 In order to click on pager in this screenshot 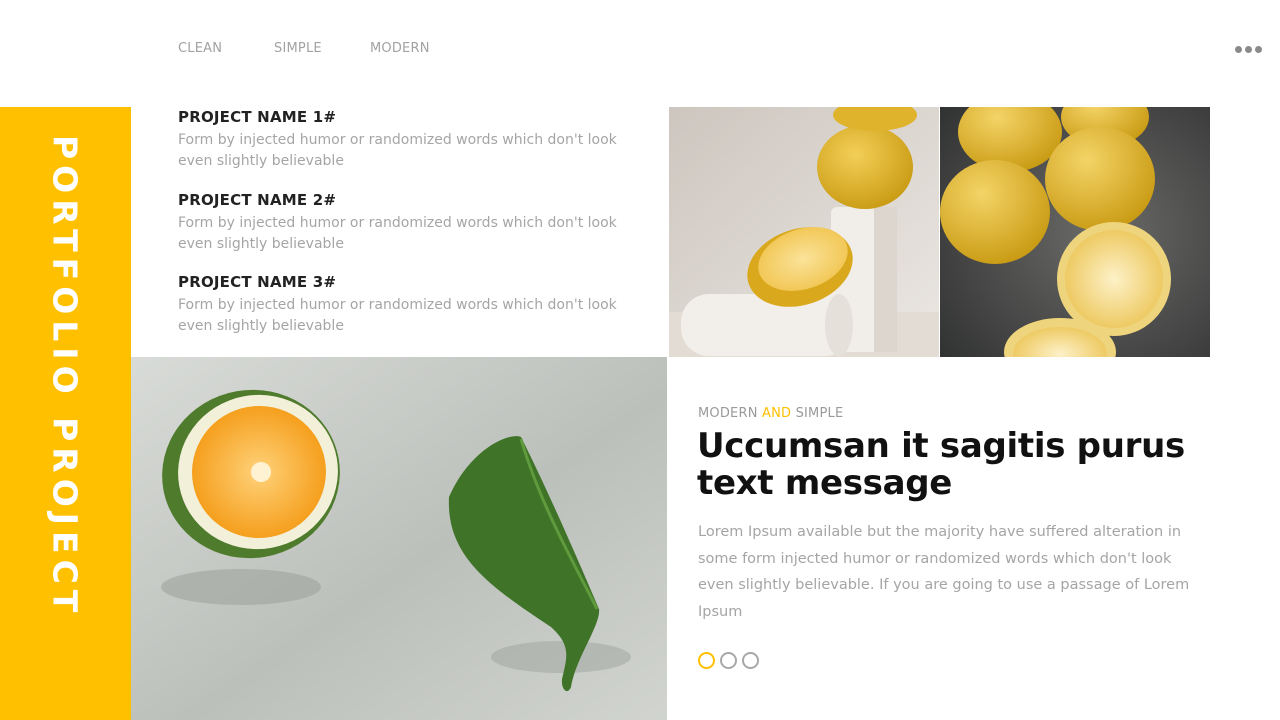, I will do `click(728, 660)`.